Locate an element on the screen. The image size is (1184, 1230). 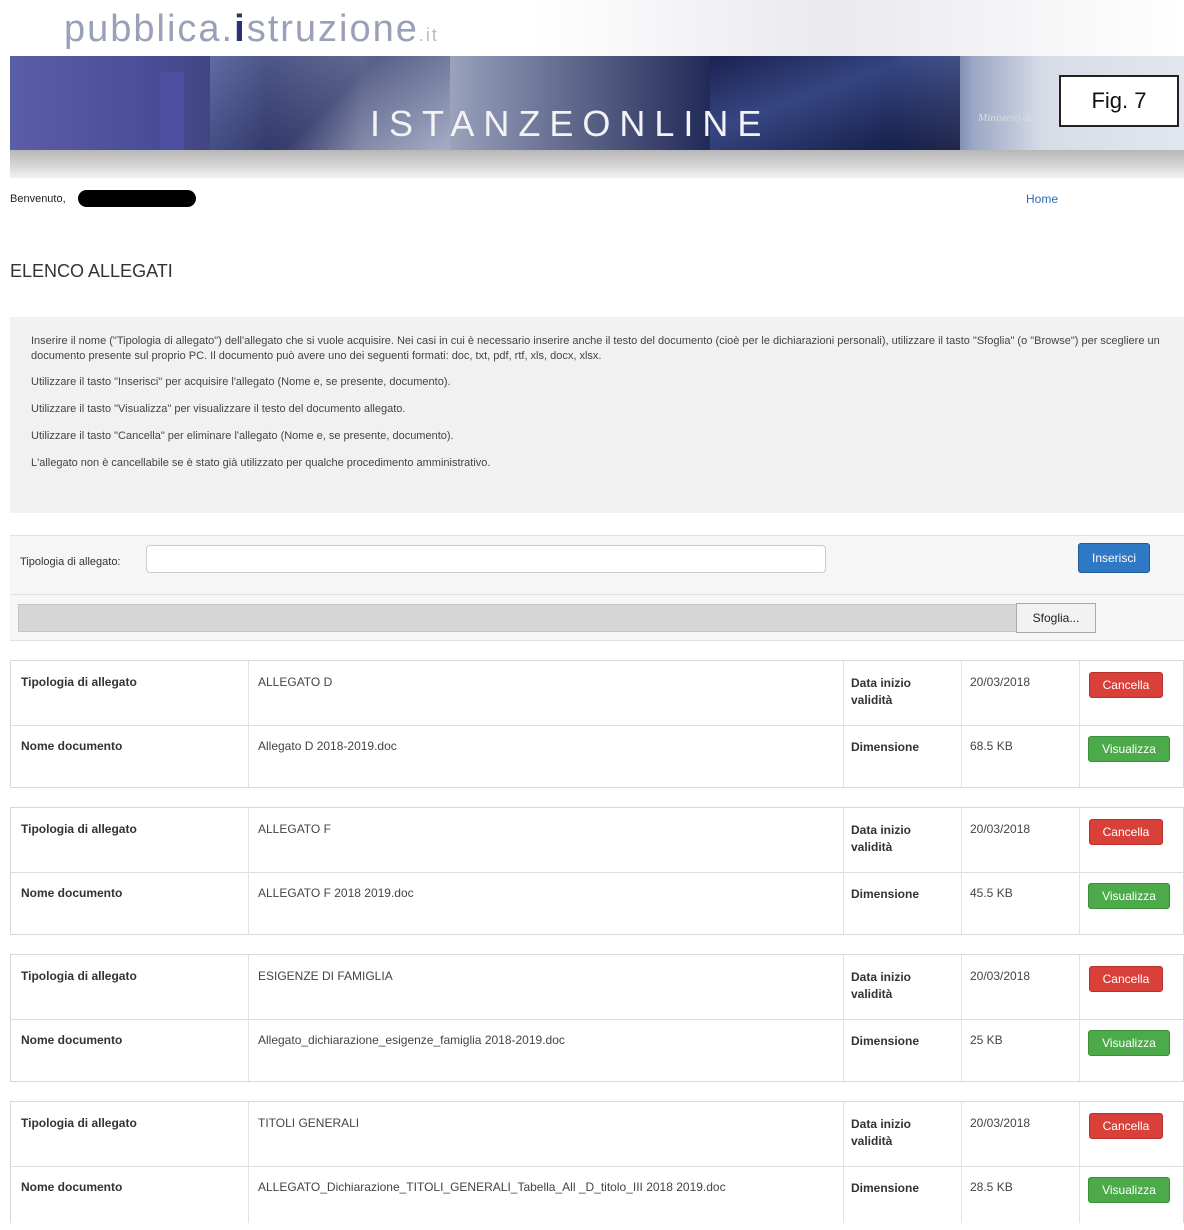
welcome-text: Benvenuto, is located at coordinates (38, 199).